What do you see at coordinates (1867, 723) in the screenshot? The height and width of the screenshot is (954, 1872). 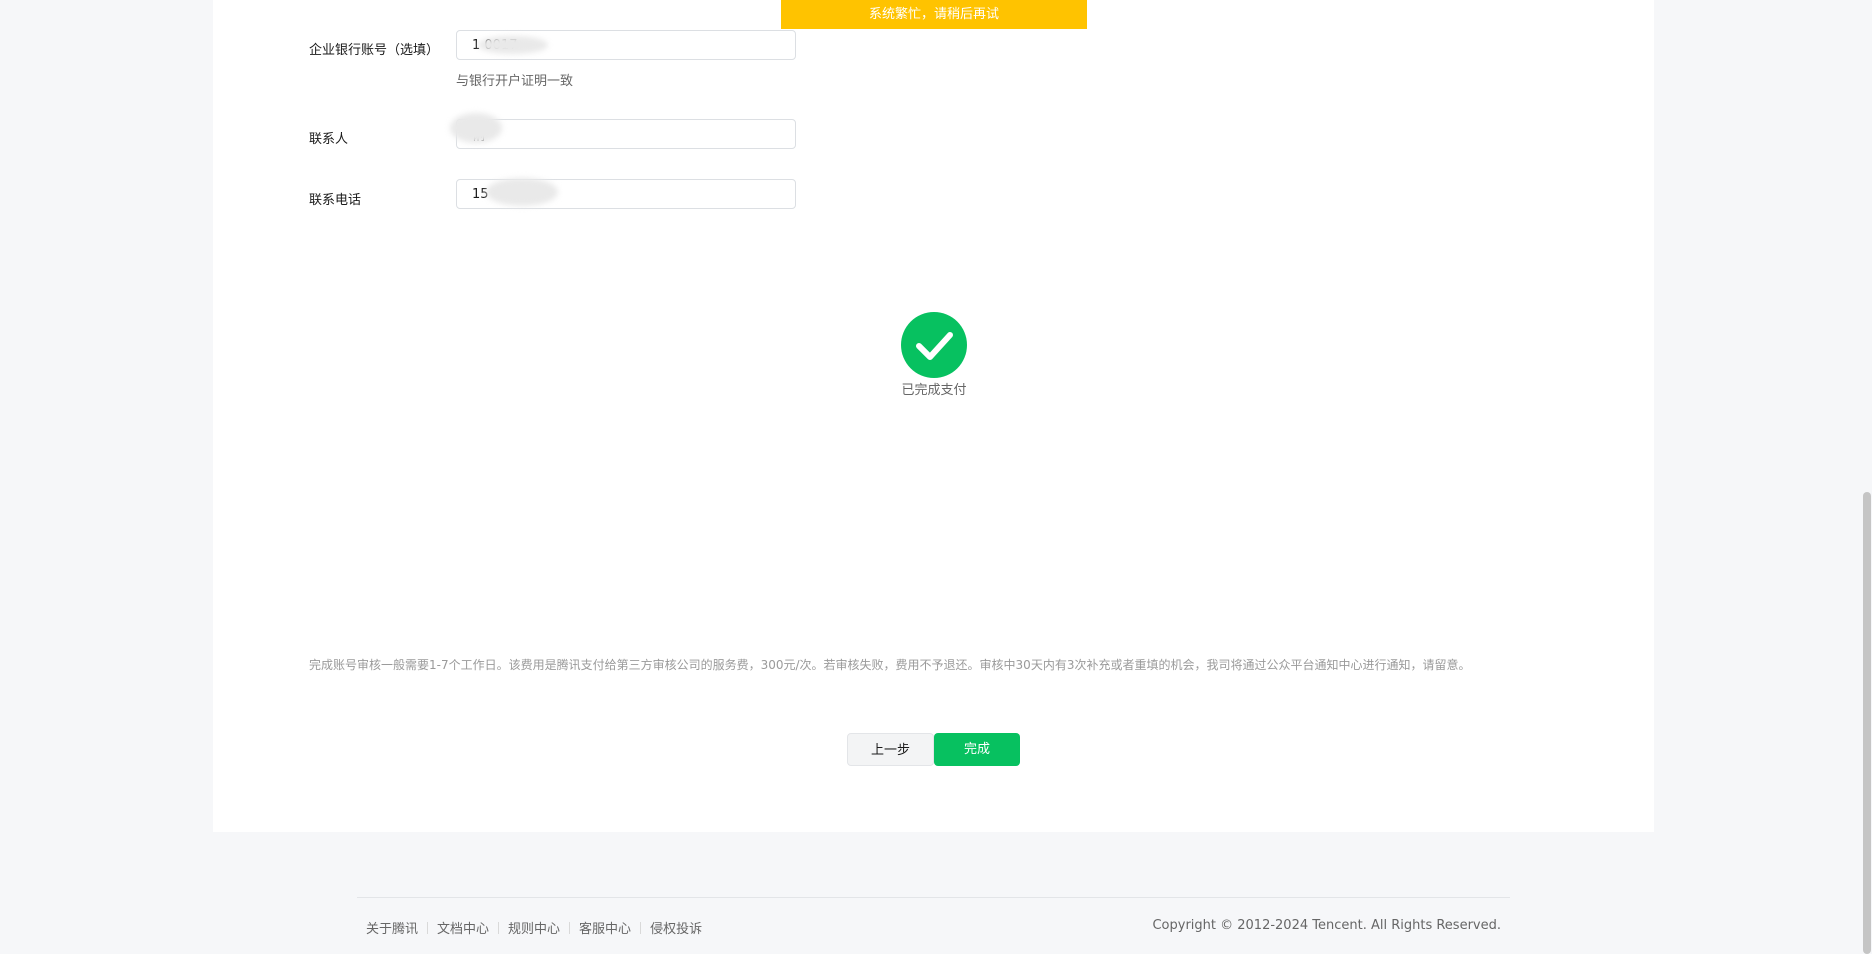 I see `scrollbar-thumb` at bounding box center [1867, 723].